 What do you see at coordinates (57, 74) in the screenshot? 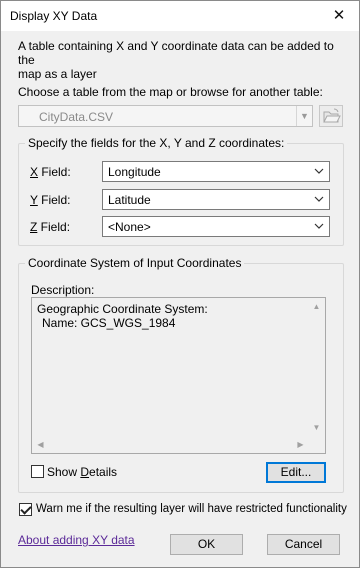
I see `intro-line-2: map as a layer` at bounding box center [57, 74].